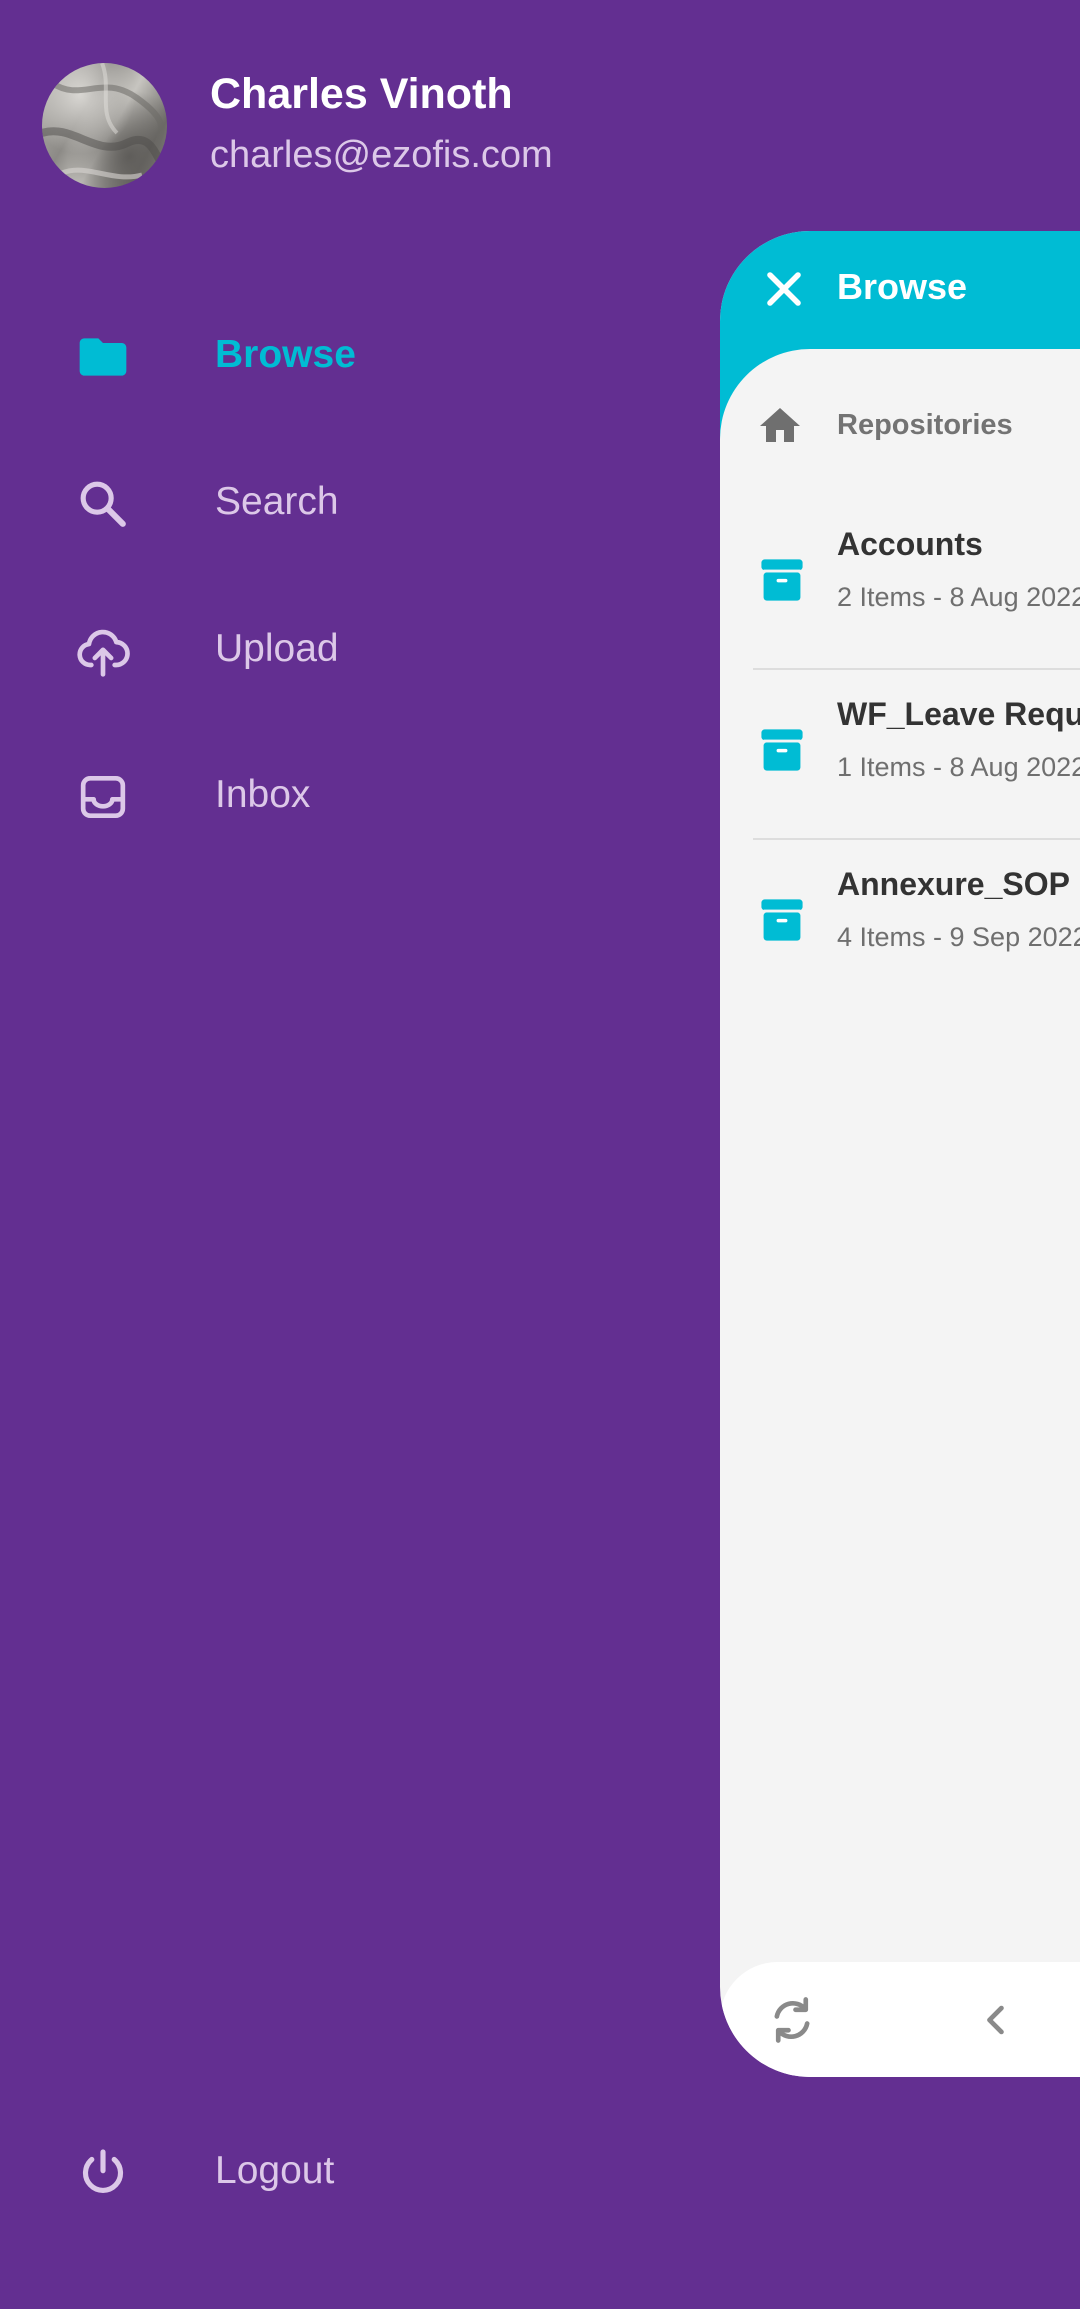  What do you see at coordinates (277, 648) in the screenshot?
I see `menu-item-label: Upload` at bounding box center [277, 648].